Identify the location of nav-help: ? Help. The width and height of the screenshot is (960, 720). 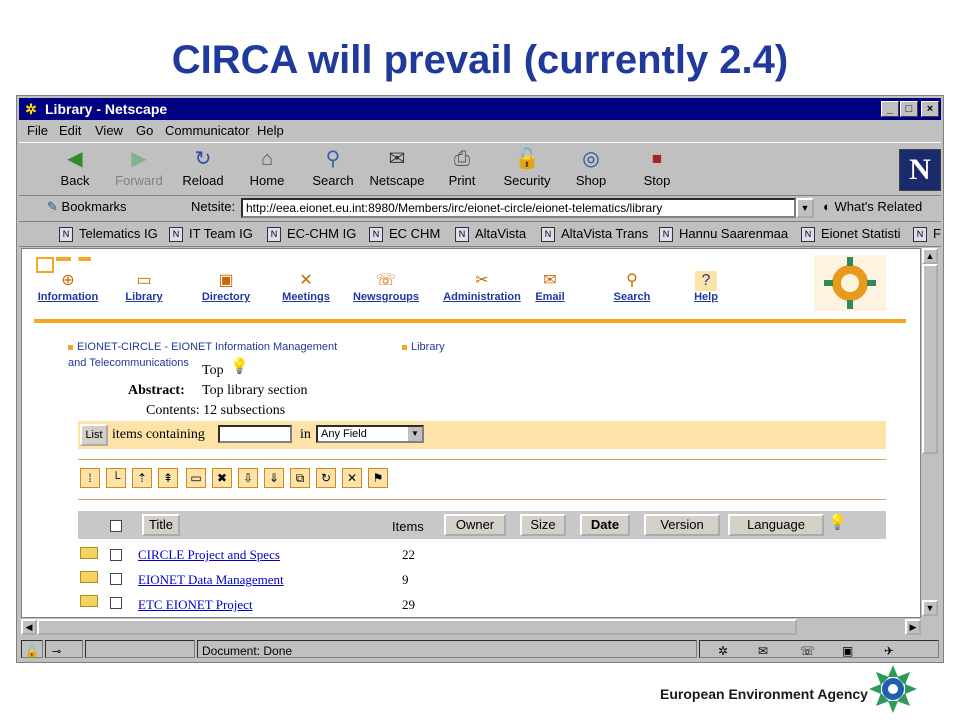
(706, 287).